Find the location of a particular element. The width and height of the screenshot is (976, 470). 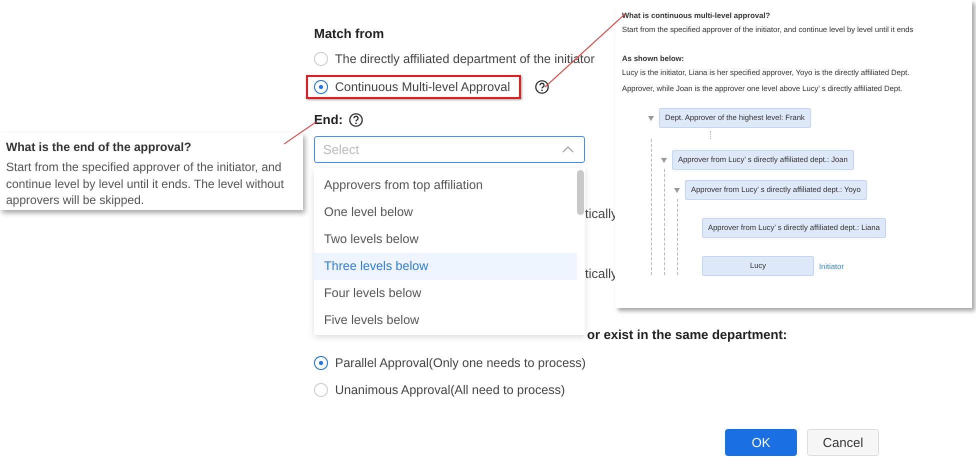

dropdown-option: Three levels below is located at coordinates (445, 266).